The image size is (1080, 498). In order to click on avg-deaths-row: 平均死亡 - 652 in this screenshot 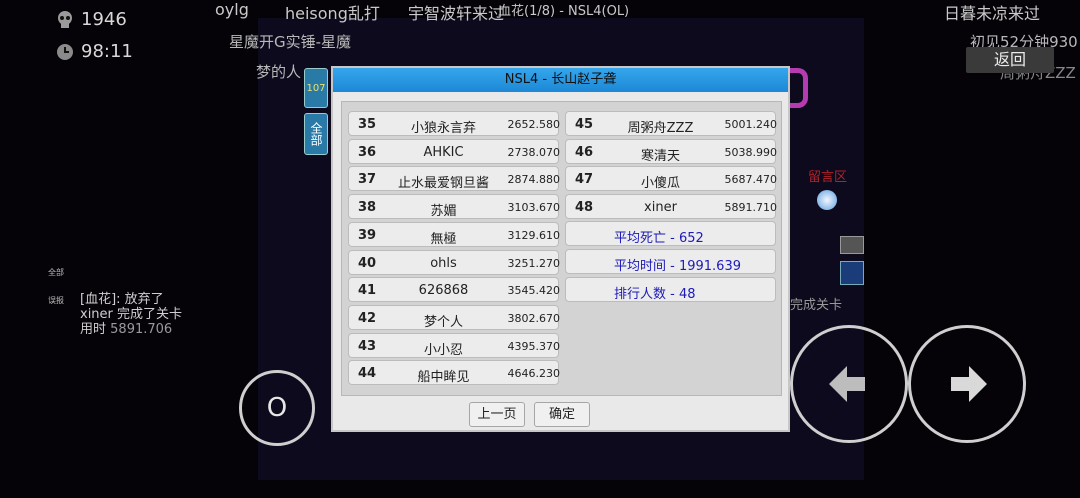, I will do `click(670, 233)`.